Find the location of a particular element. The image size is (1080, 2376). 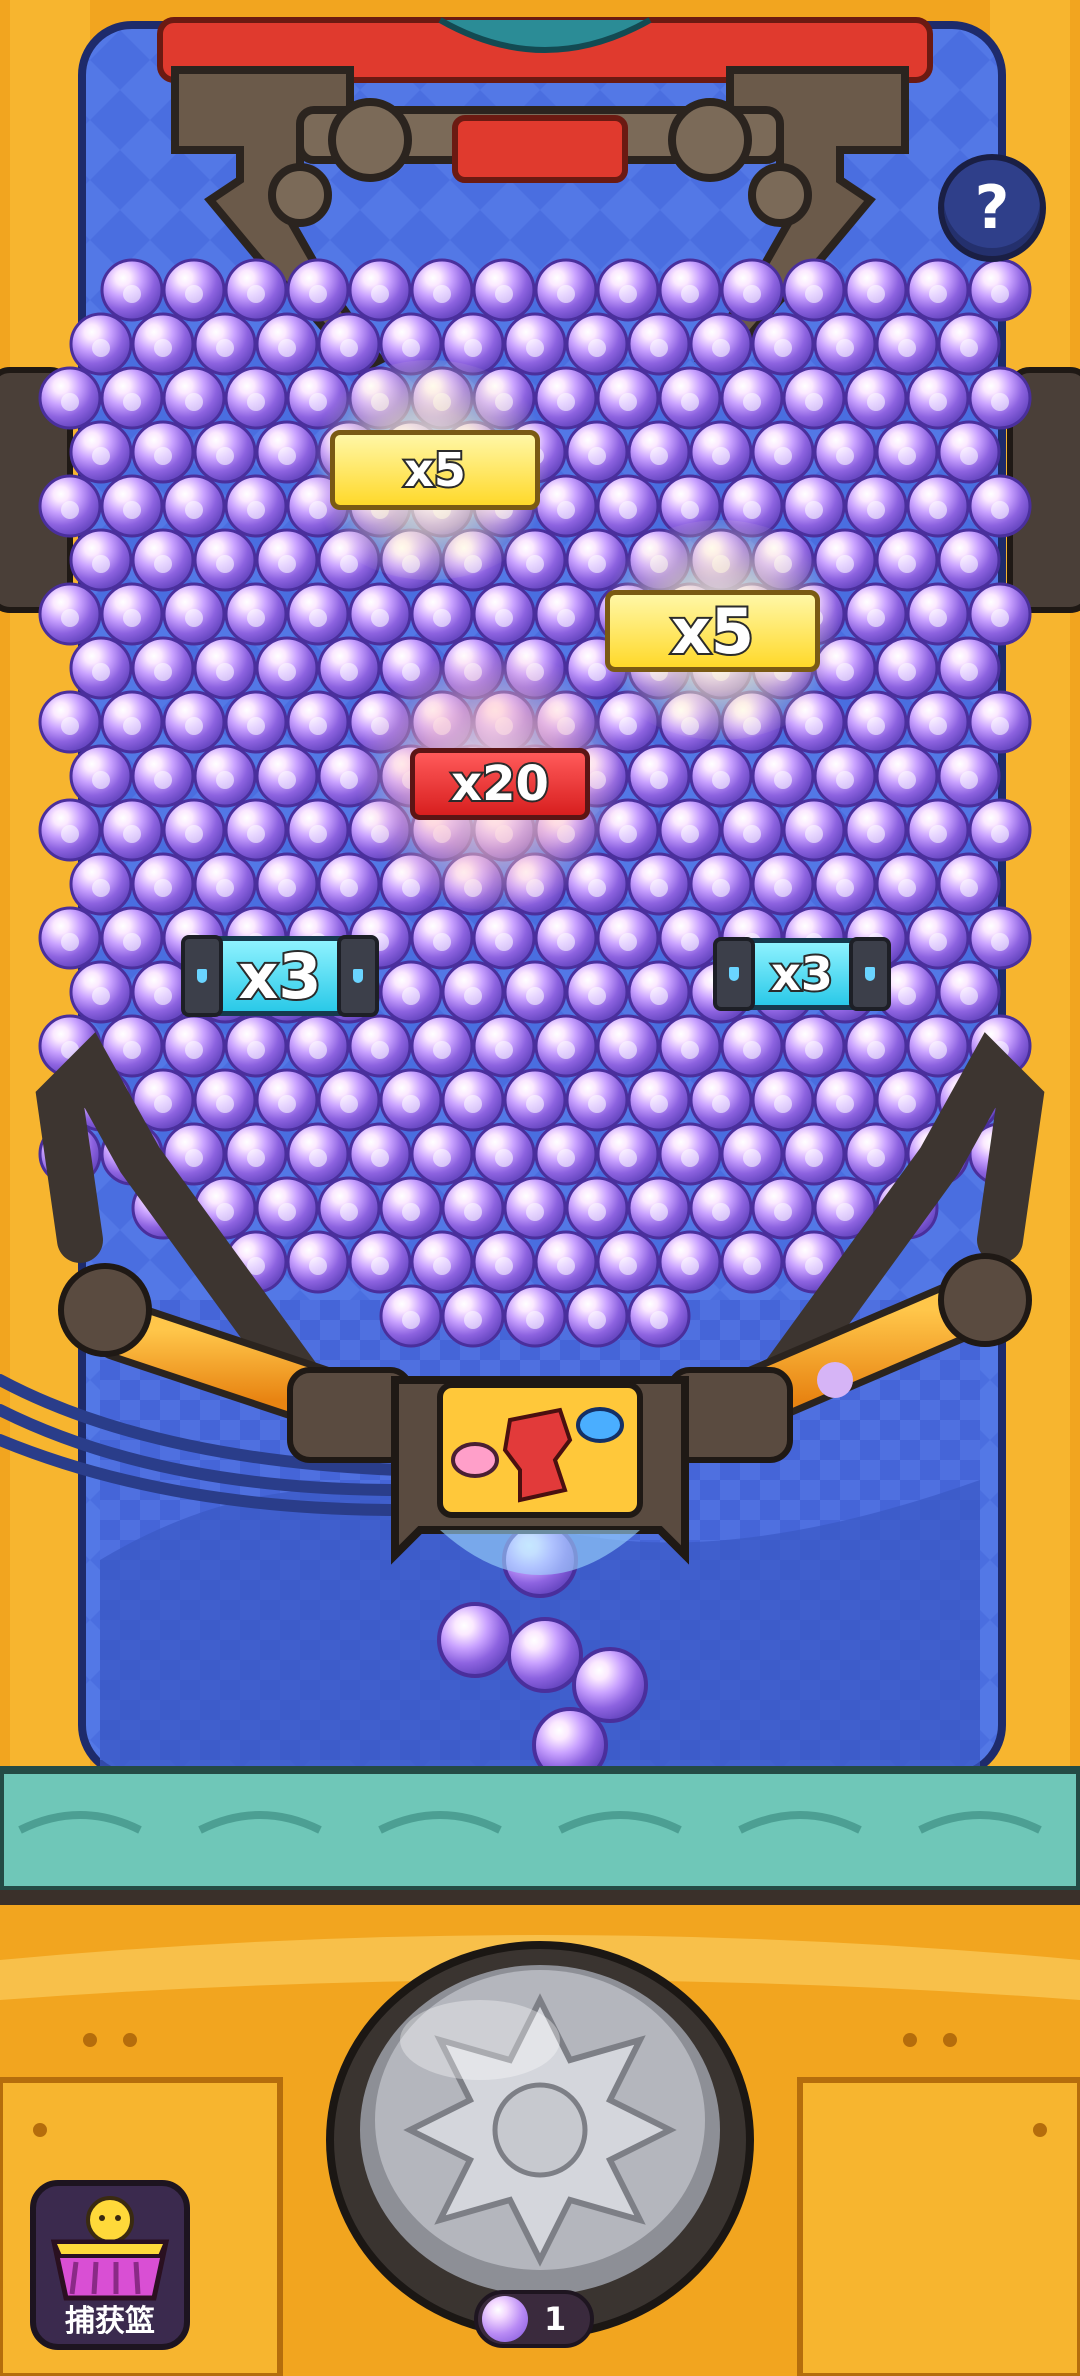

launch-button is located at coordinates (540, 2140).